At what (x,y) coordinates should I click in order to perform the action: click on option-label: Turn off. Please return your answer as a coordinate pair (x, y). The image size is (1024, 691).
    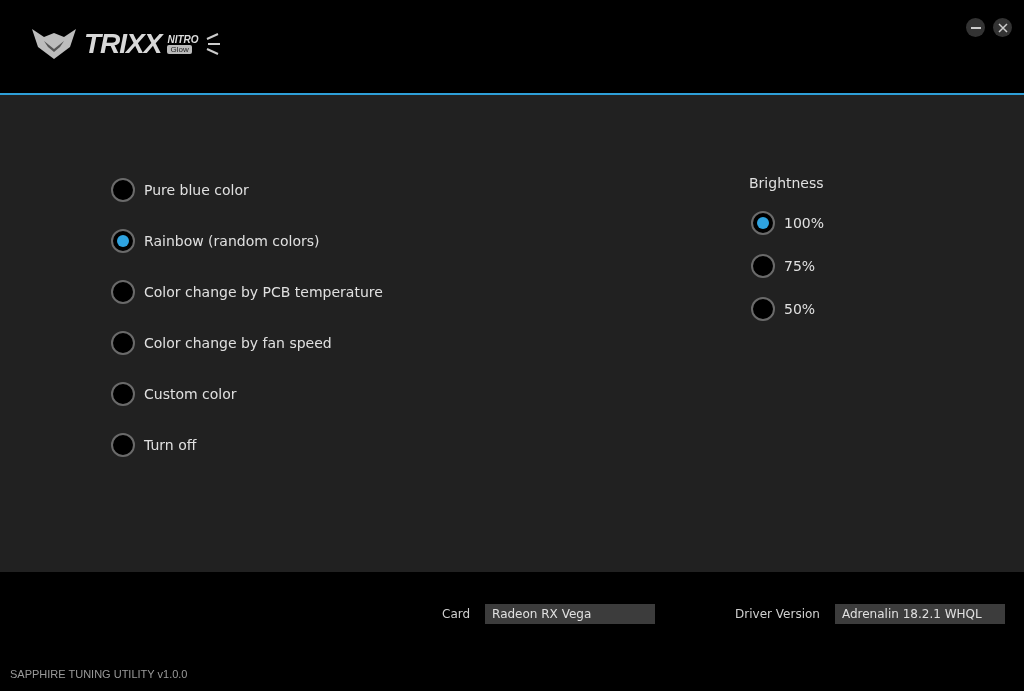
    Looking at the image, I should click on (170, 445).